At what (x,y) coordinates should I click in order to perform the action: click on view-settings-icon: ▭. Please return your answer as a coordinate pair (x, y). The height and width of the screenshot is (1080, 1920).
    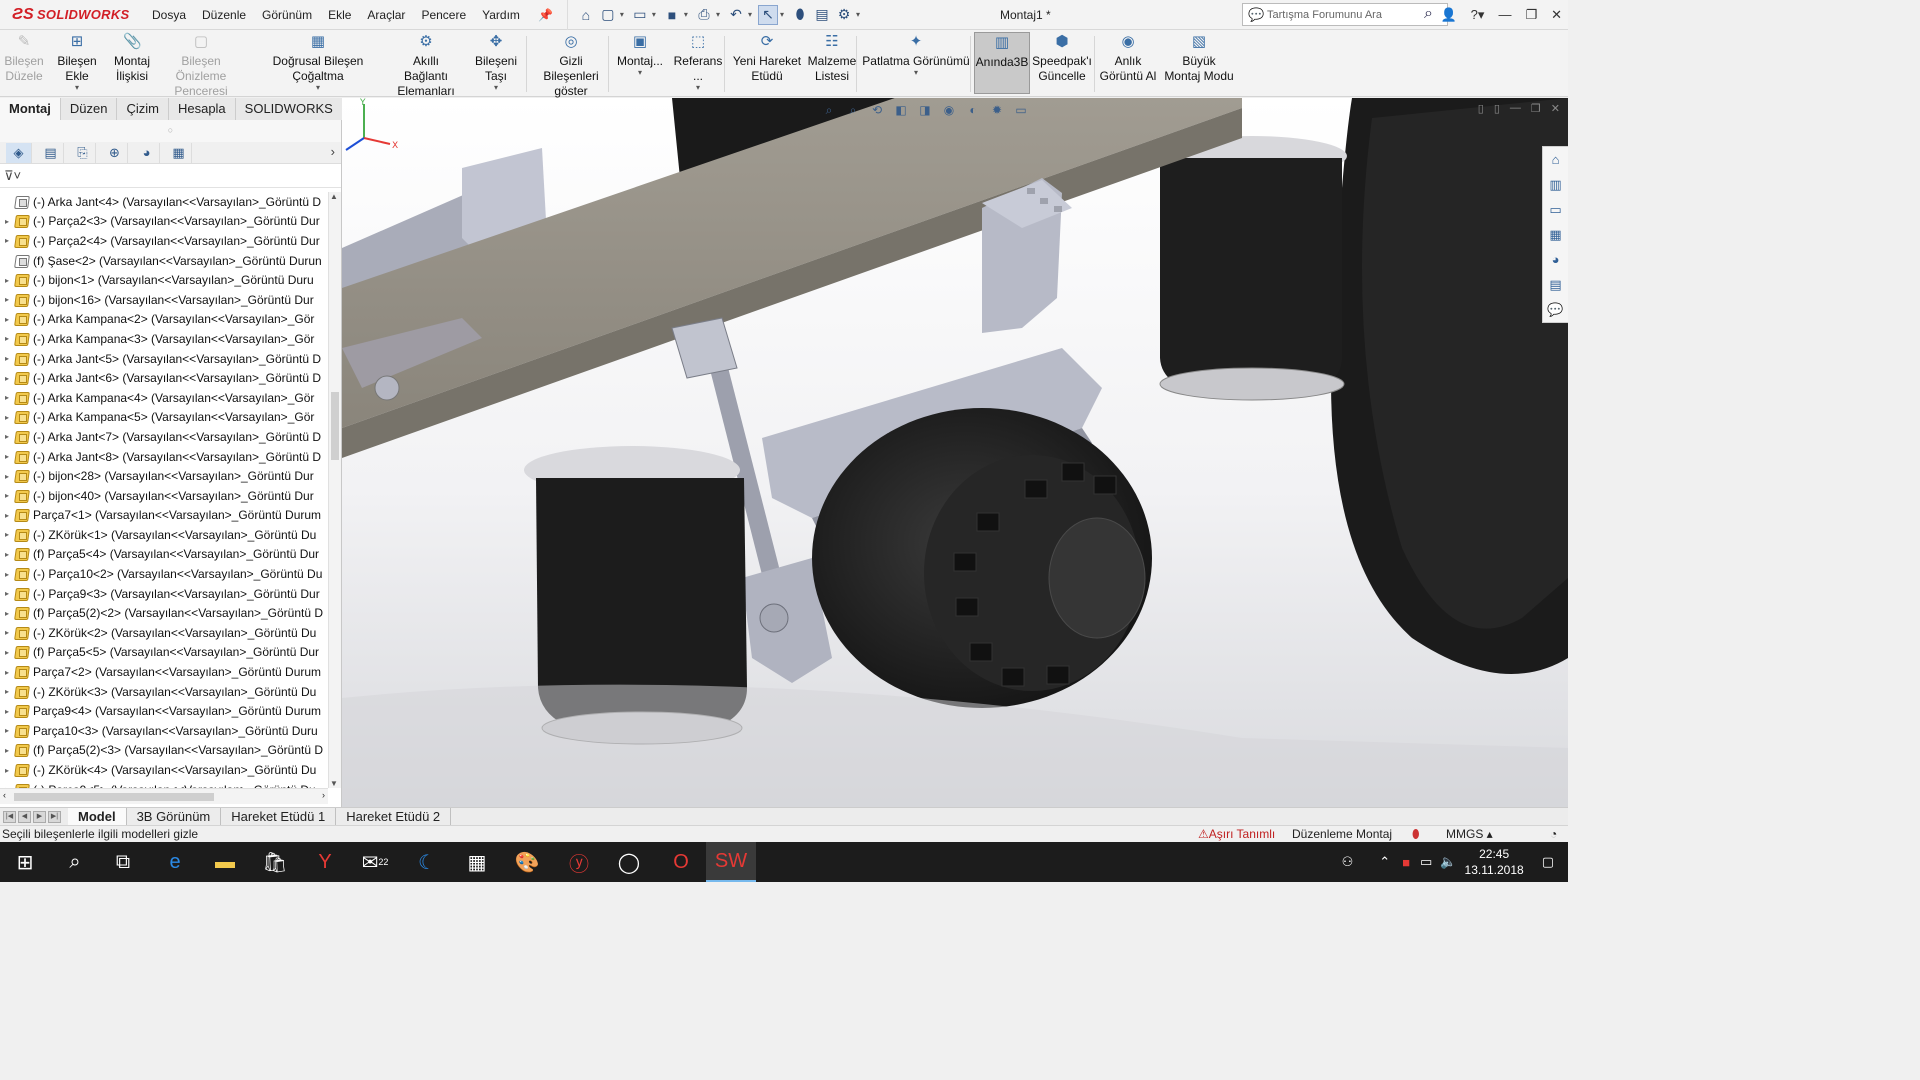
    Looking at the image, I should click on (1021, 110).